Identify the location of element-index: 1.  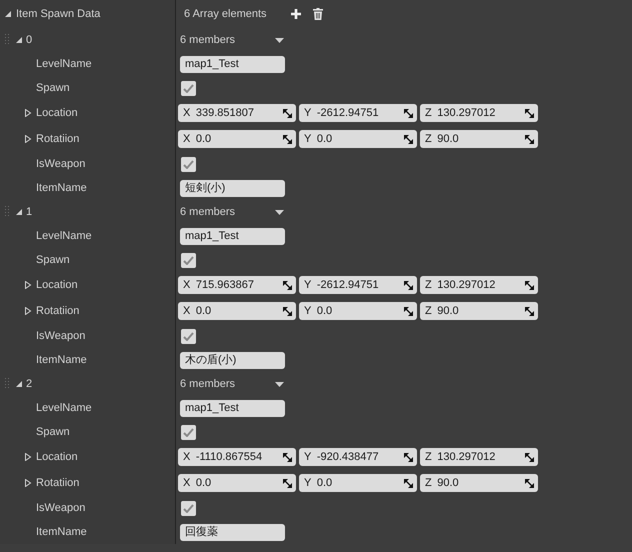
(29, 212).